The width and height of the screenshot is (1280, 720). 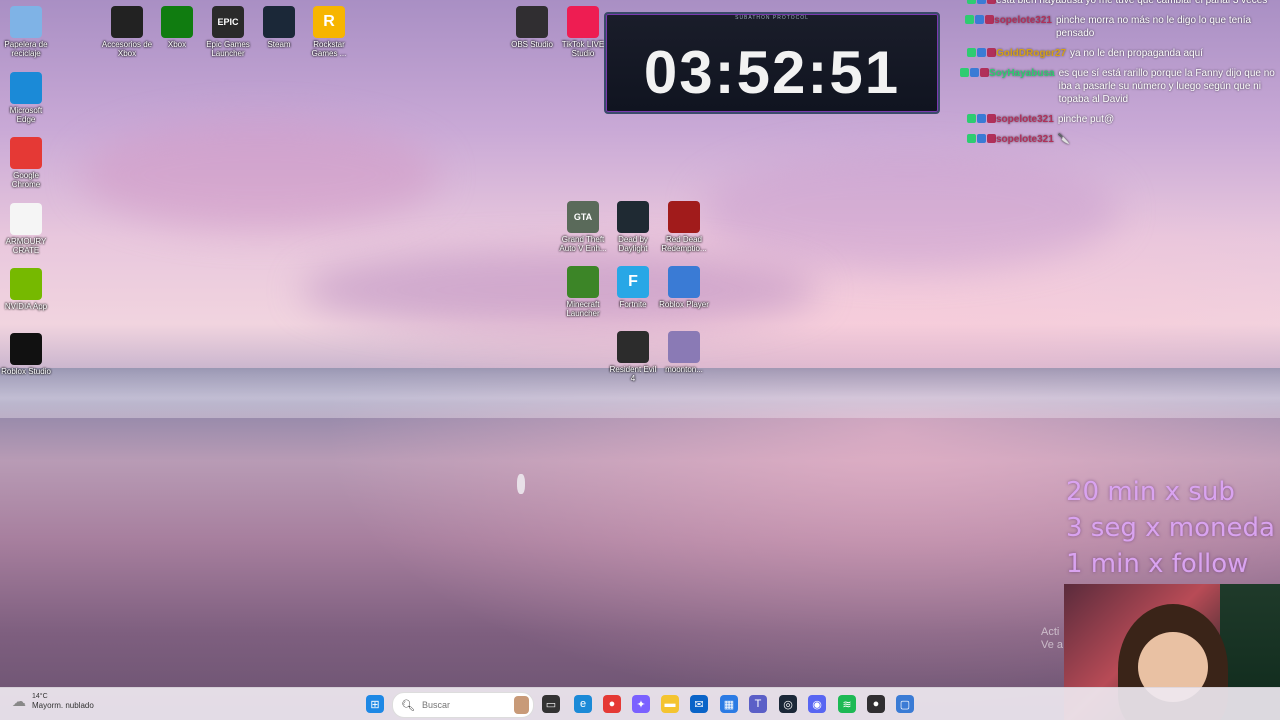 What do you see at coordinates (1086, 119) in the screenshot?
I see `chat-text: pinche put@` at bounding box center [1086, 119].